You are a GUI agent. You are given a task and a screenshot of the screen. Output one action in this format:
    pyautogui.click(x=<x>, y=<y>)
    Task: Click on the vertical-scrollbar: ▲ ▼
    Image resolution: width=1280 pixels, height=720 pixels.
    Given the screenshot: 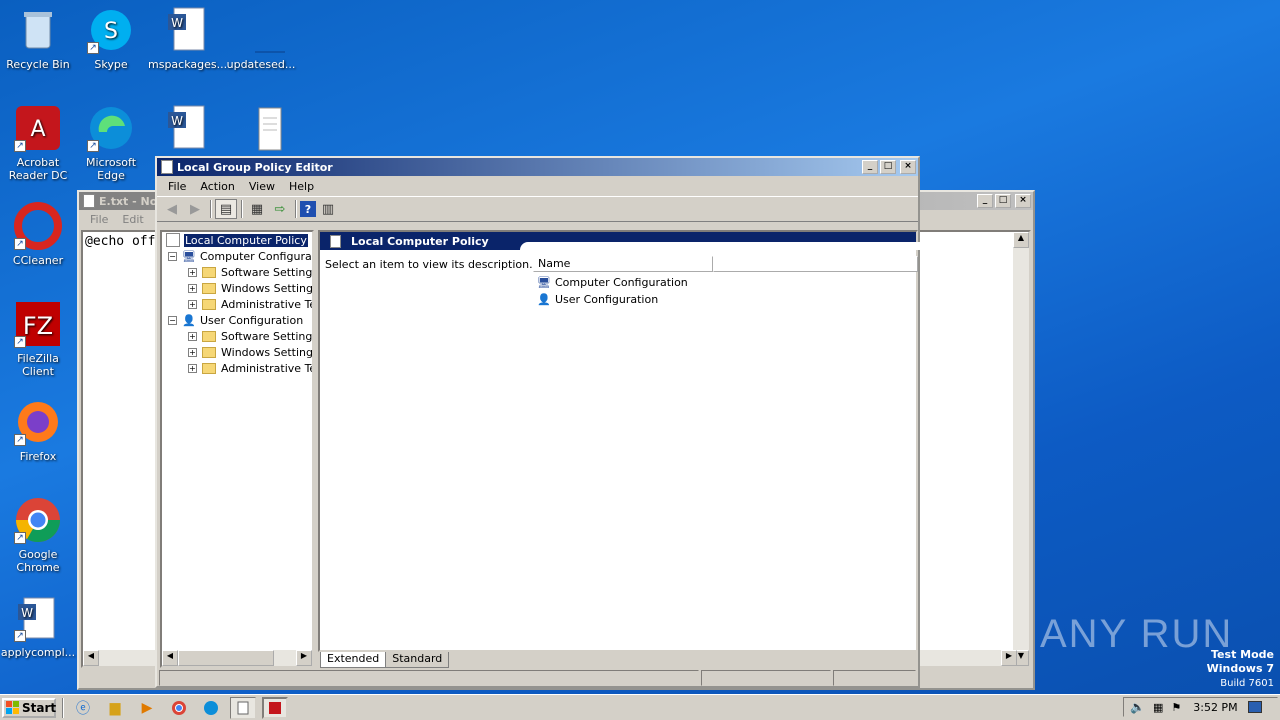 What is the action you would take?
    pyautogui.click(x=1021, y=449)
    